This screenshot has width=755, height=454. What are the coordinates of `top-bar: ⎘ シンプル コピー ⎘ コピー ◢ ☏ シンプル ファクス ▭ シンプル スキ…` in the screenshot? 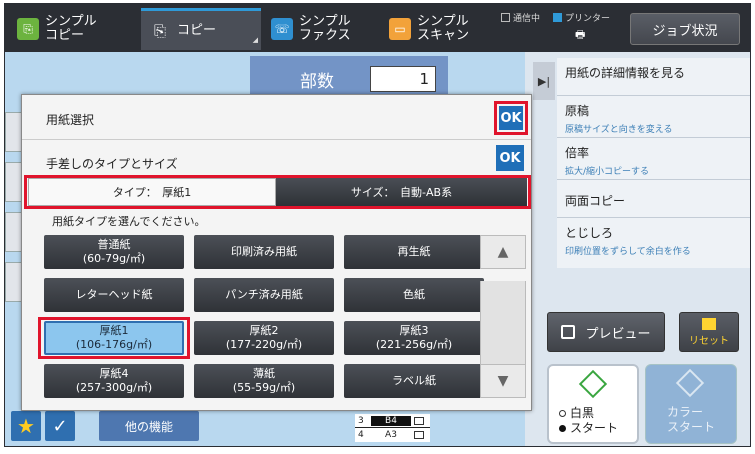 It's located at (377, 28).